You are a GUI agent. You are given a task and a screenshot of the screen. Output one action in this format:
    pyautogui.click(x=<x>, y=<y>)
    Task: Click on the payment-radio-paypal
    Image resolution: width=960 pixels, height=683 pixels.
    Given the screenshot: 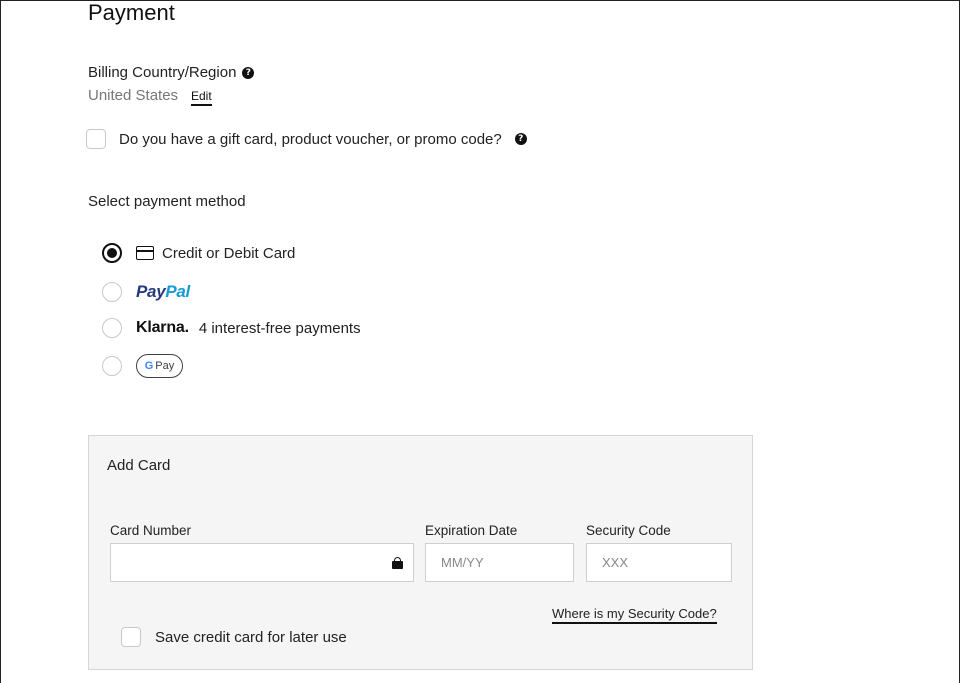 What is the action you would take?
    pyautogui.click(x=112, y=292)
    